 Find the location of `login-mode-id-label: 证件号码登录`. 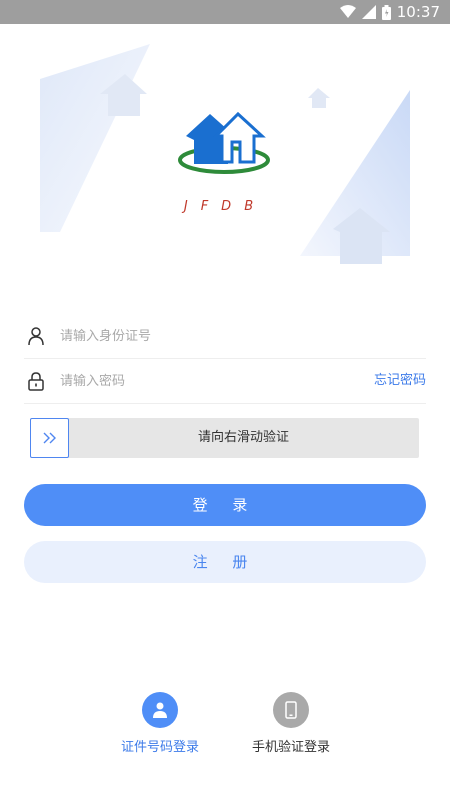

login-mode-id-label: 证件号码登录 is located at coordinates (159, 747).